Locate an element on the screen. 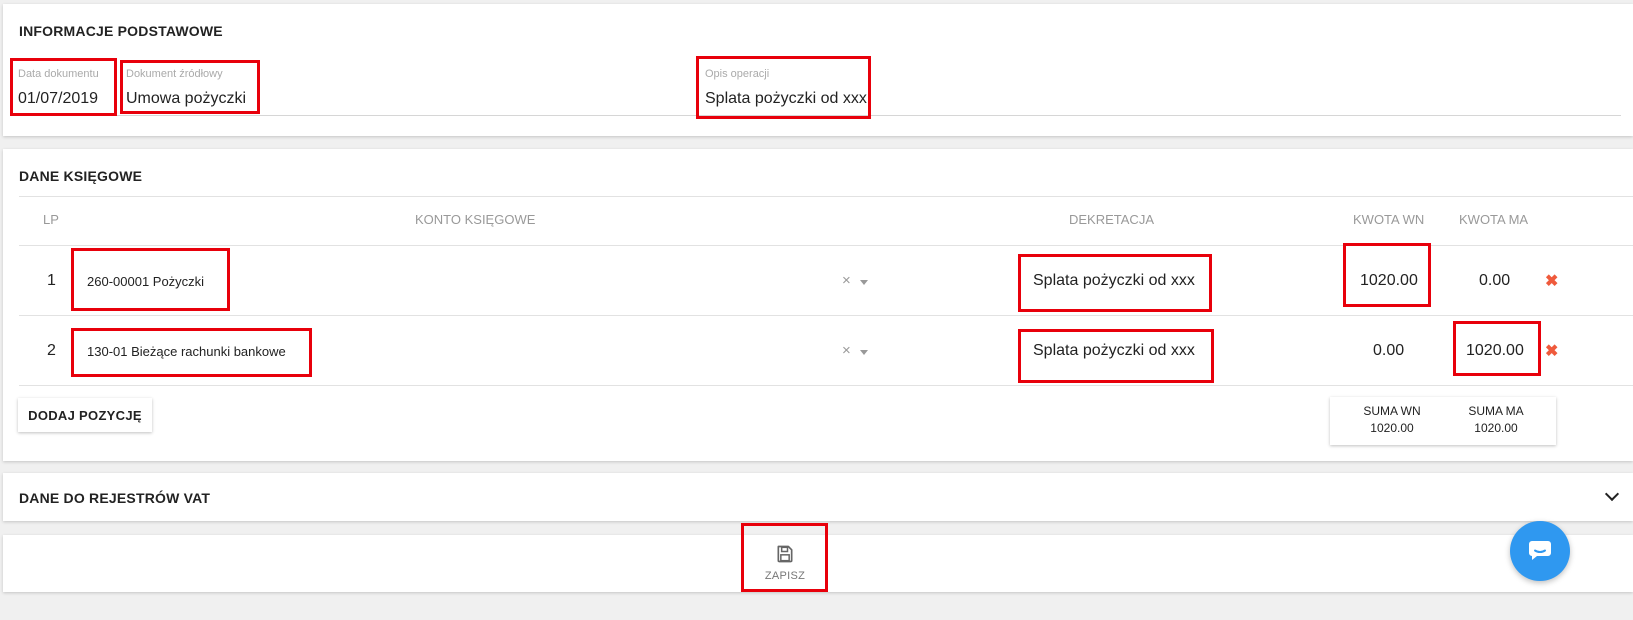 The width and height of the screenshot is (1633, 620). save-label: ZAPISZ is located at coordinates (785, 576).